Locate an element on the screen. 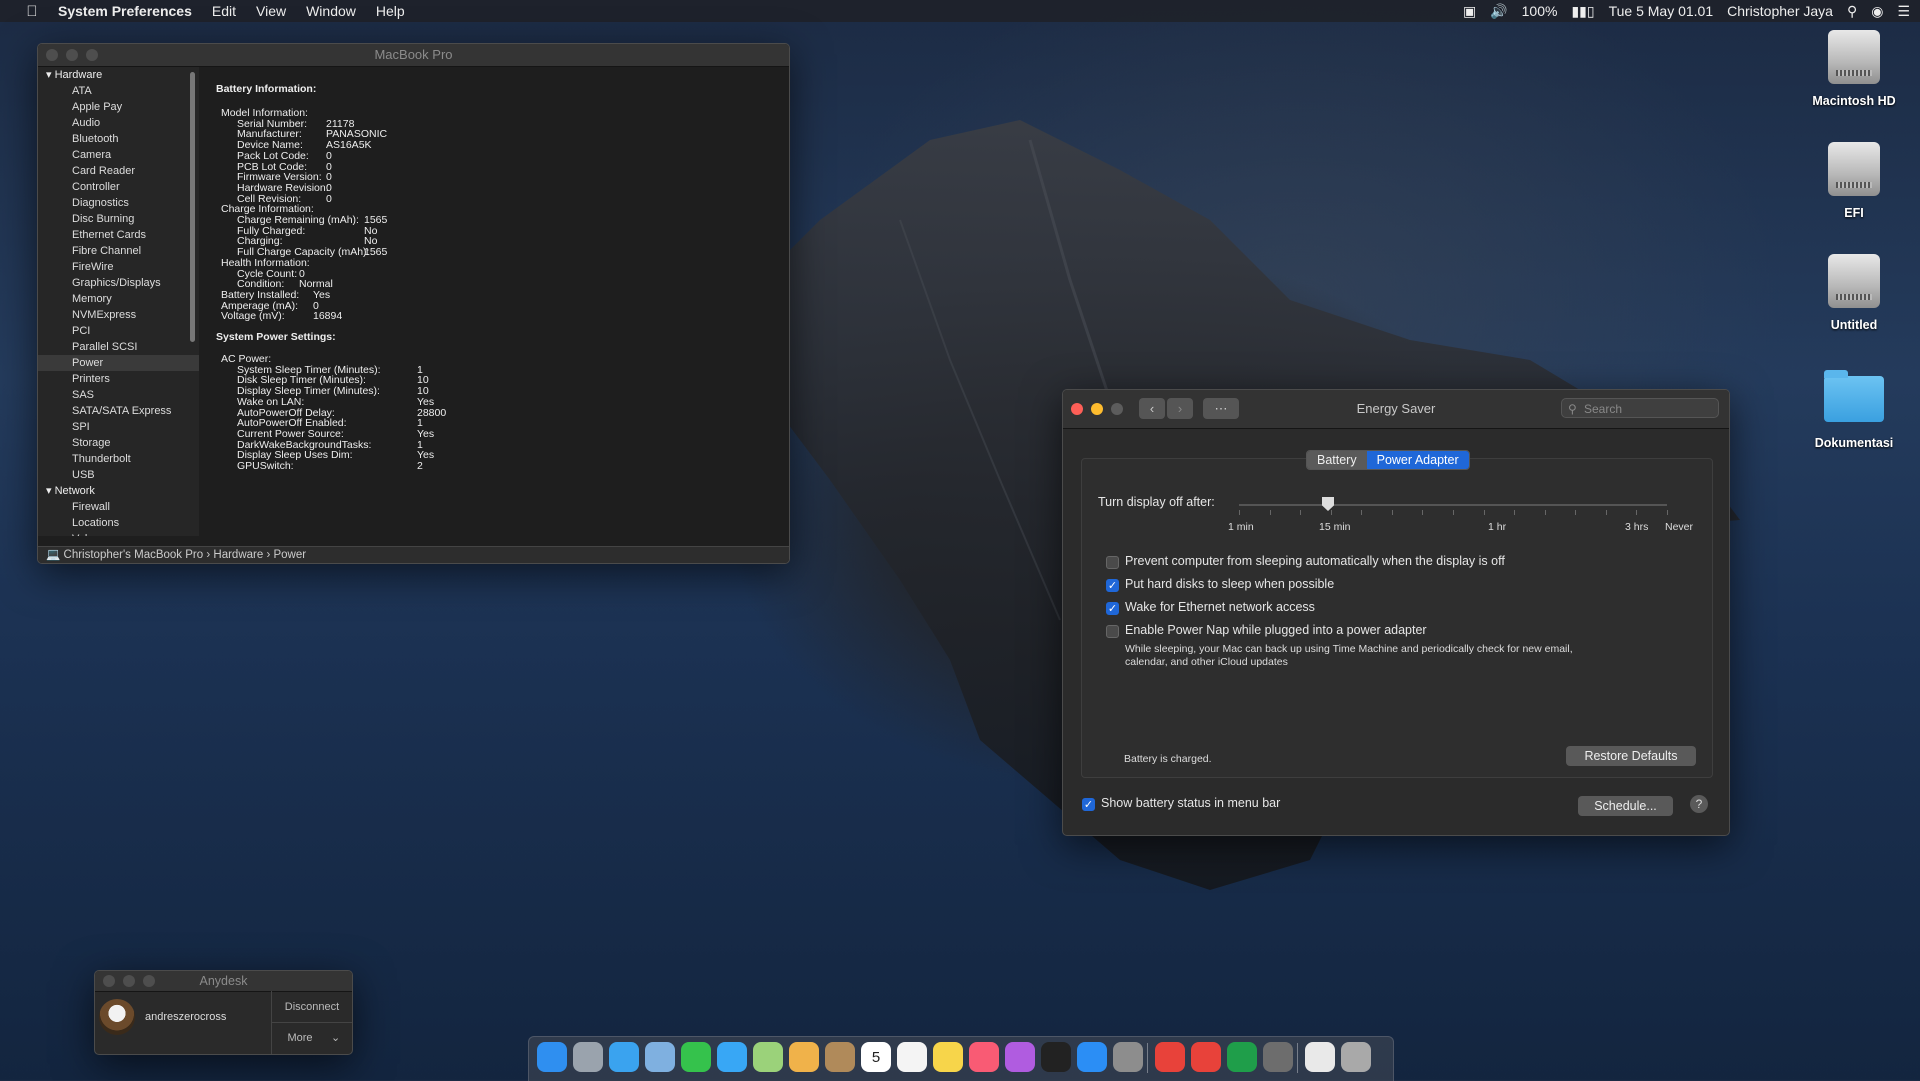 The image size is (1920, 1081). search-input: ⚲ Search is located at coordinates (1640, 408).